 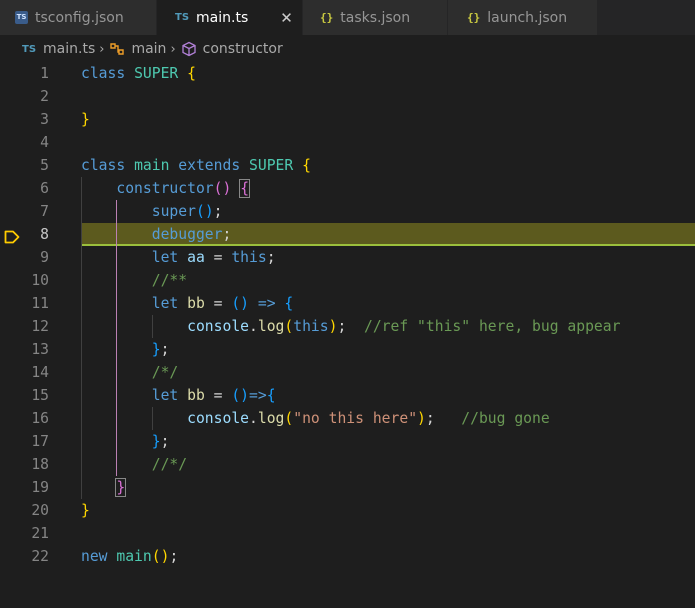 What do you see at coordinates (347, 142) in the screenshot?
I see `code-line: 4` at bounding box center [347, 142].